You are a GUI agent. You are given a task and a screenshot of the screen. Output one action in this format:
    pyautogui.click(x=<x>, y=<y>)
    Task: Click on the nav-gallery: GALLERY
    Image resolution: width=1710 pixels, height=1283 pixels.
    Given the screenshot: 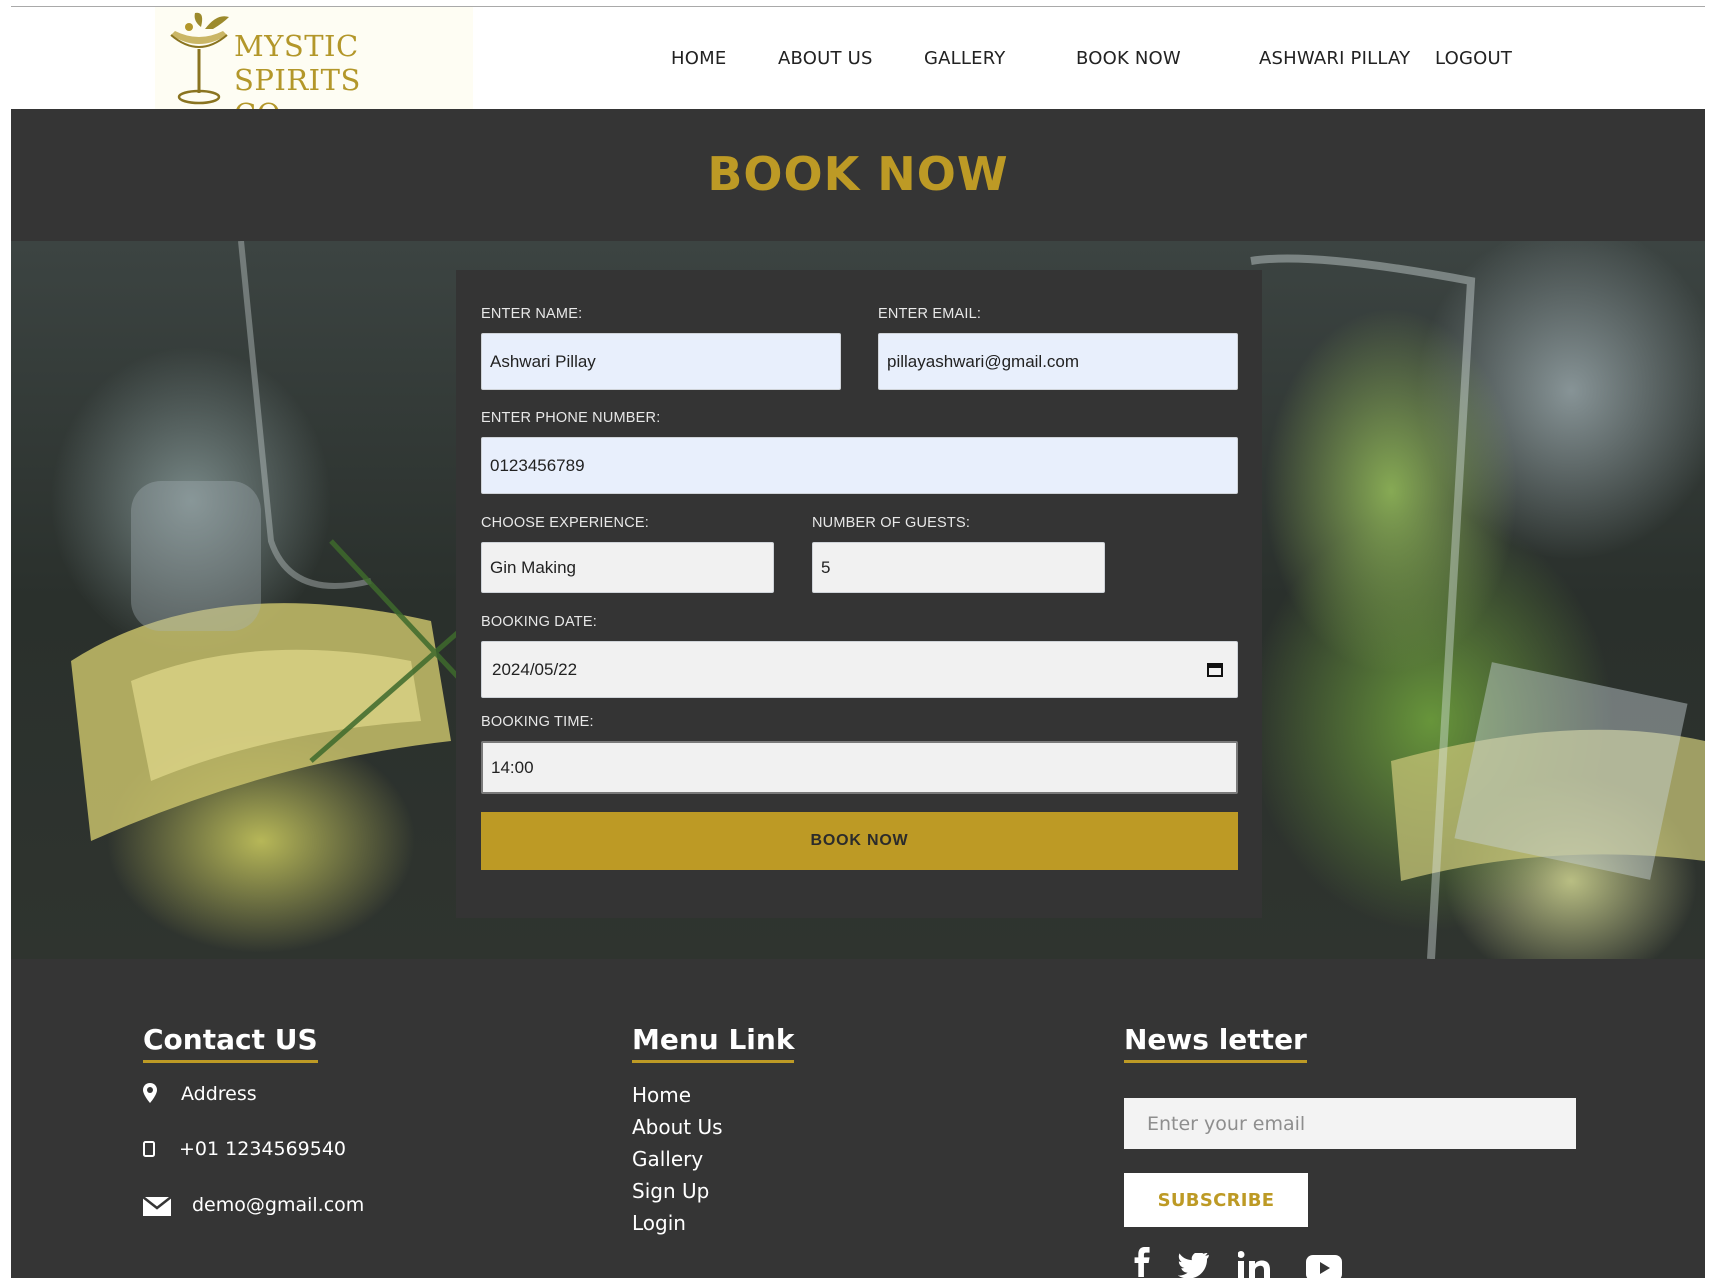 What is the action you would take?
    pyautogui.click(x=964, y=58)
    